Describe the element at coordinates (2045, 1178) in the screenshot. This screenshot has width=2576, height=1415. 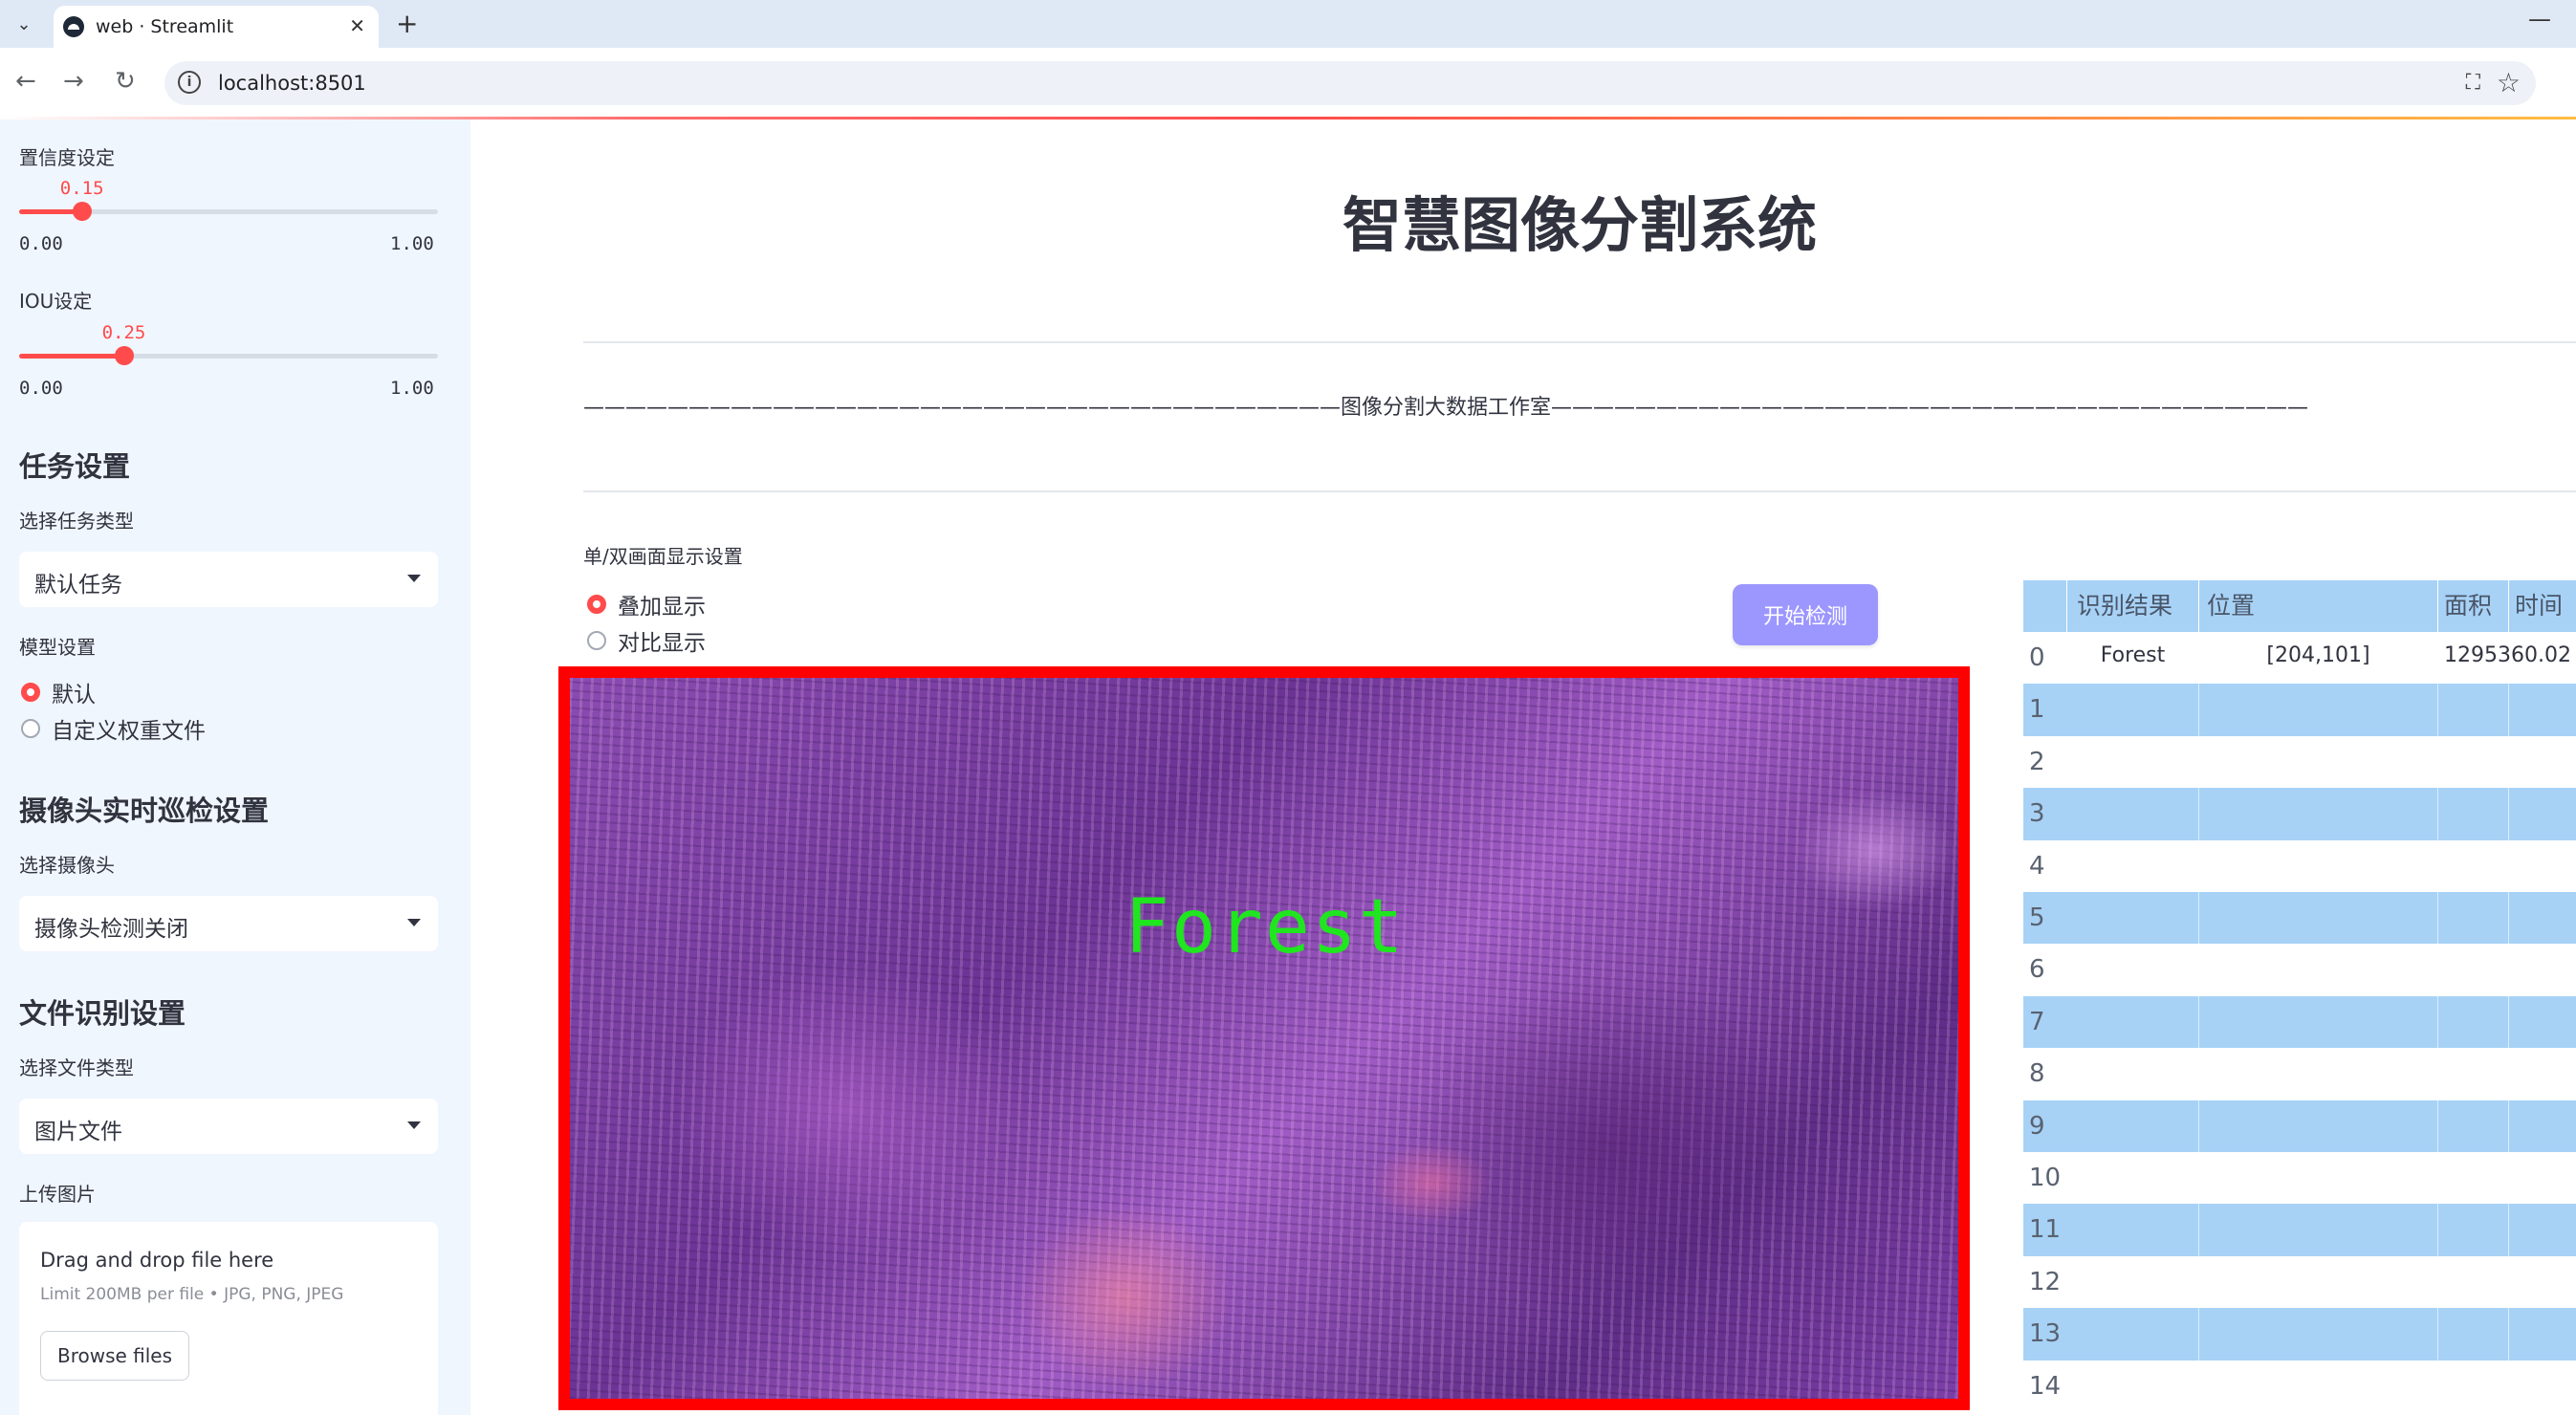
I see `row-index: 10` at that location.